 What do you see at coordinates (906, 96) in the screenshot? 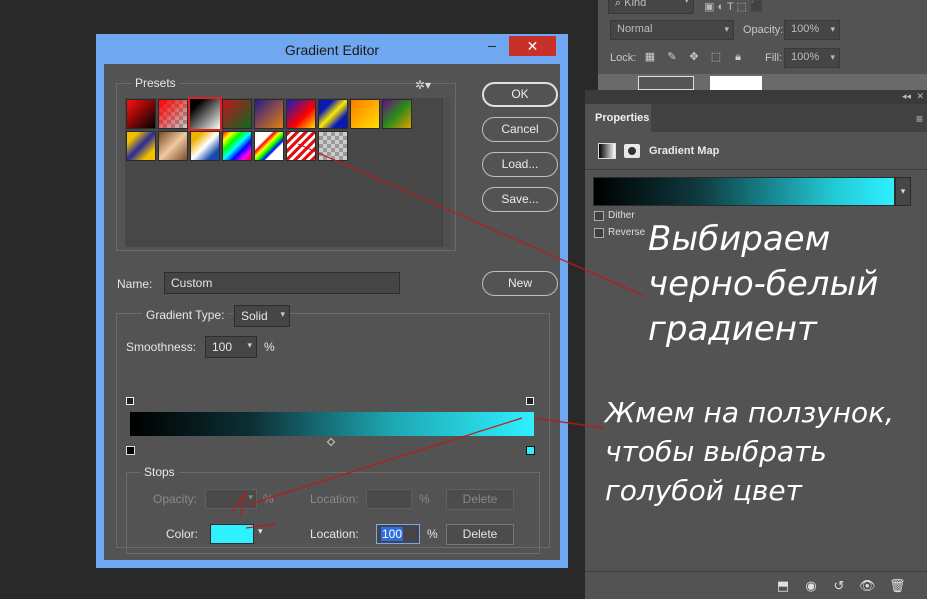
I see `collapse-icon: ◂◂` at bounding box center [906, 96].